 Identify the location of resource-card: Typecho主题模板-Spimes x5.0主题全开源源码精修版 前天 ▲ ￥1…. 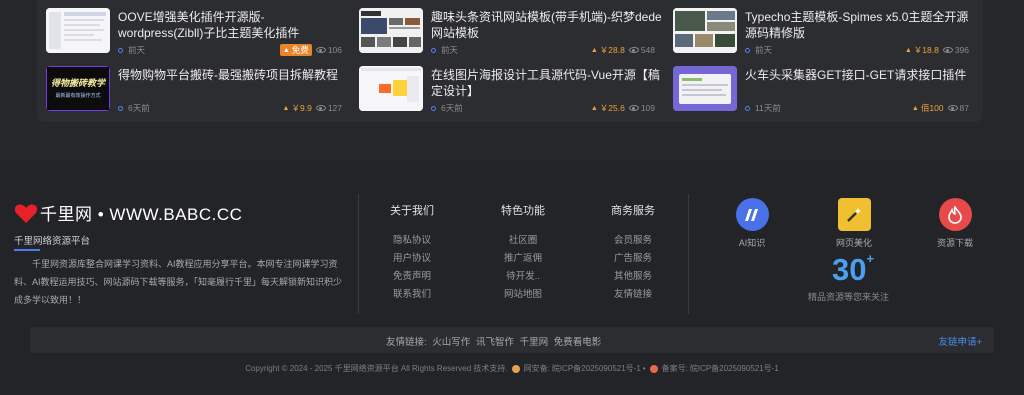
(823, 33).